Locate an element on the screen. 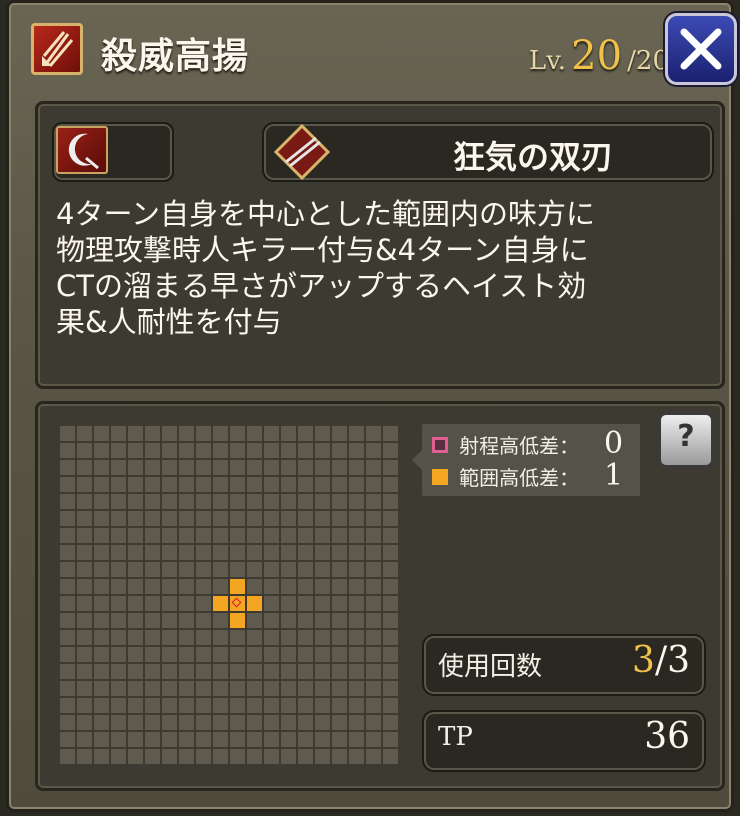 This screenshot has height=816, width=740. level-label: Lv. is located at coordinates (547, 61).